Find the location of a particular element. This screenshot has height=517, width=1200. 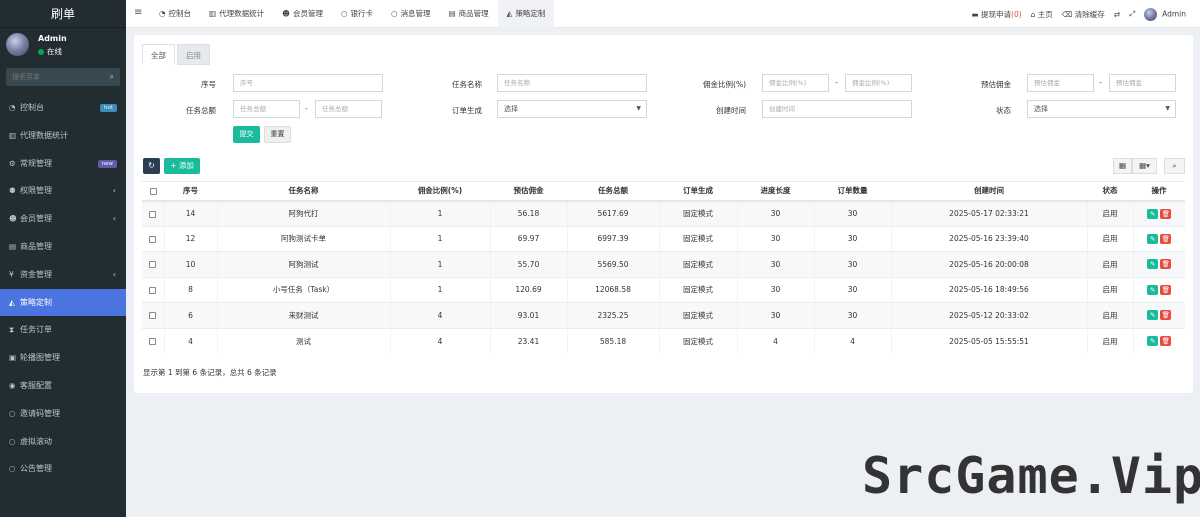

tab-enabled: 启用 is located at coordinates (193, 54).